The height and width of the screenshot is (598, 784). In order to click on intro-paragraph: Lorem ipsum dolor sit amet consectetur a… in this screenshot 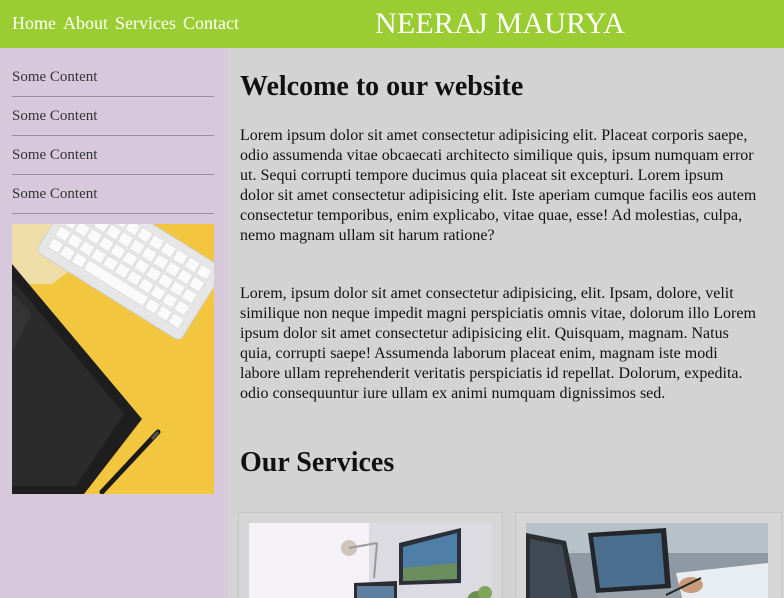, I will do `click(498, 185)`.